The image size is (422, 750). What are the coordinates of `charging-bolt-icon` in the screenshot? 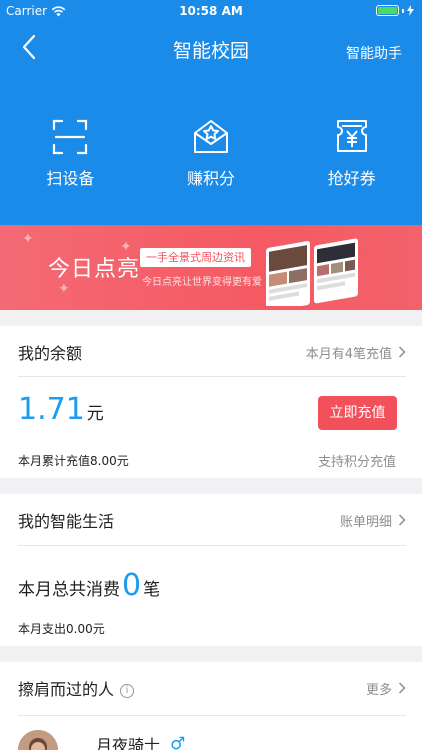 It's located at (410, 10).